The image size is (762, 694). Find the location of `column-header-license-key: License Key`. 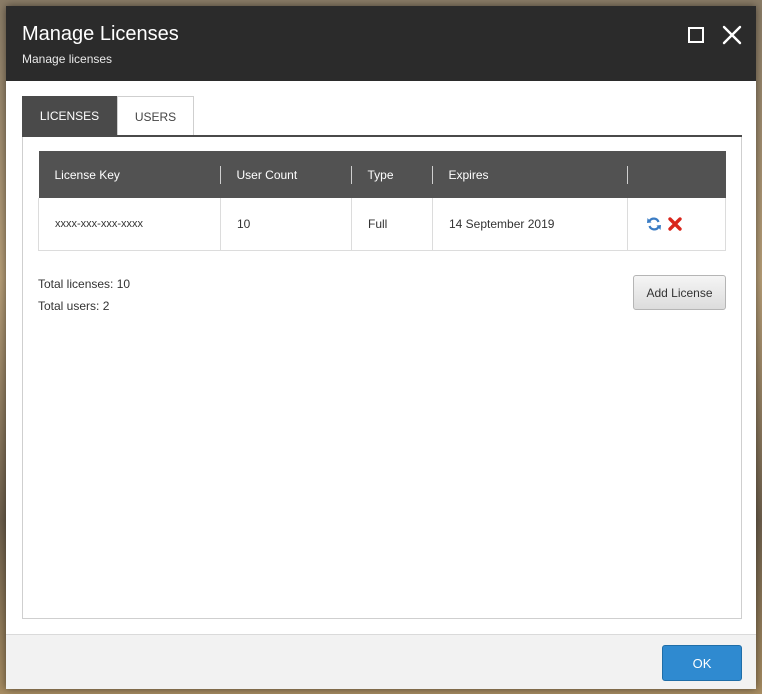

column-header-license-key: License Key is located at coordinates (129, 174).